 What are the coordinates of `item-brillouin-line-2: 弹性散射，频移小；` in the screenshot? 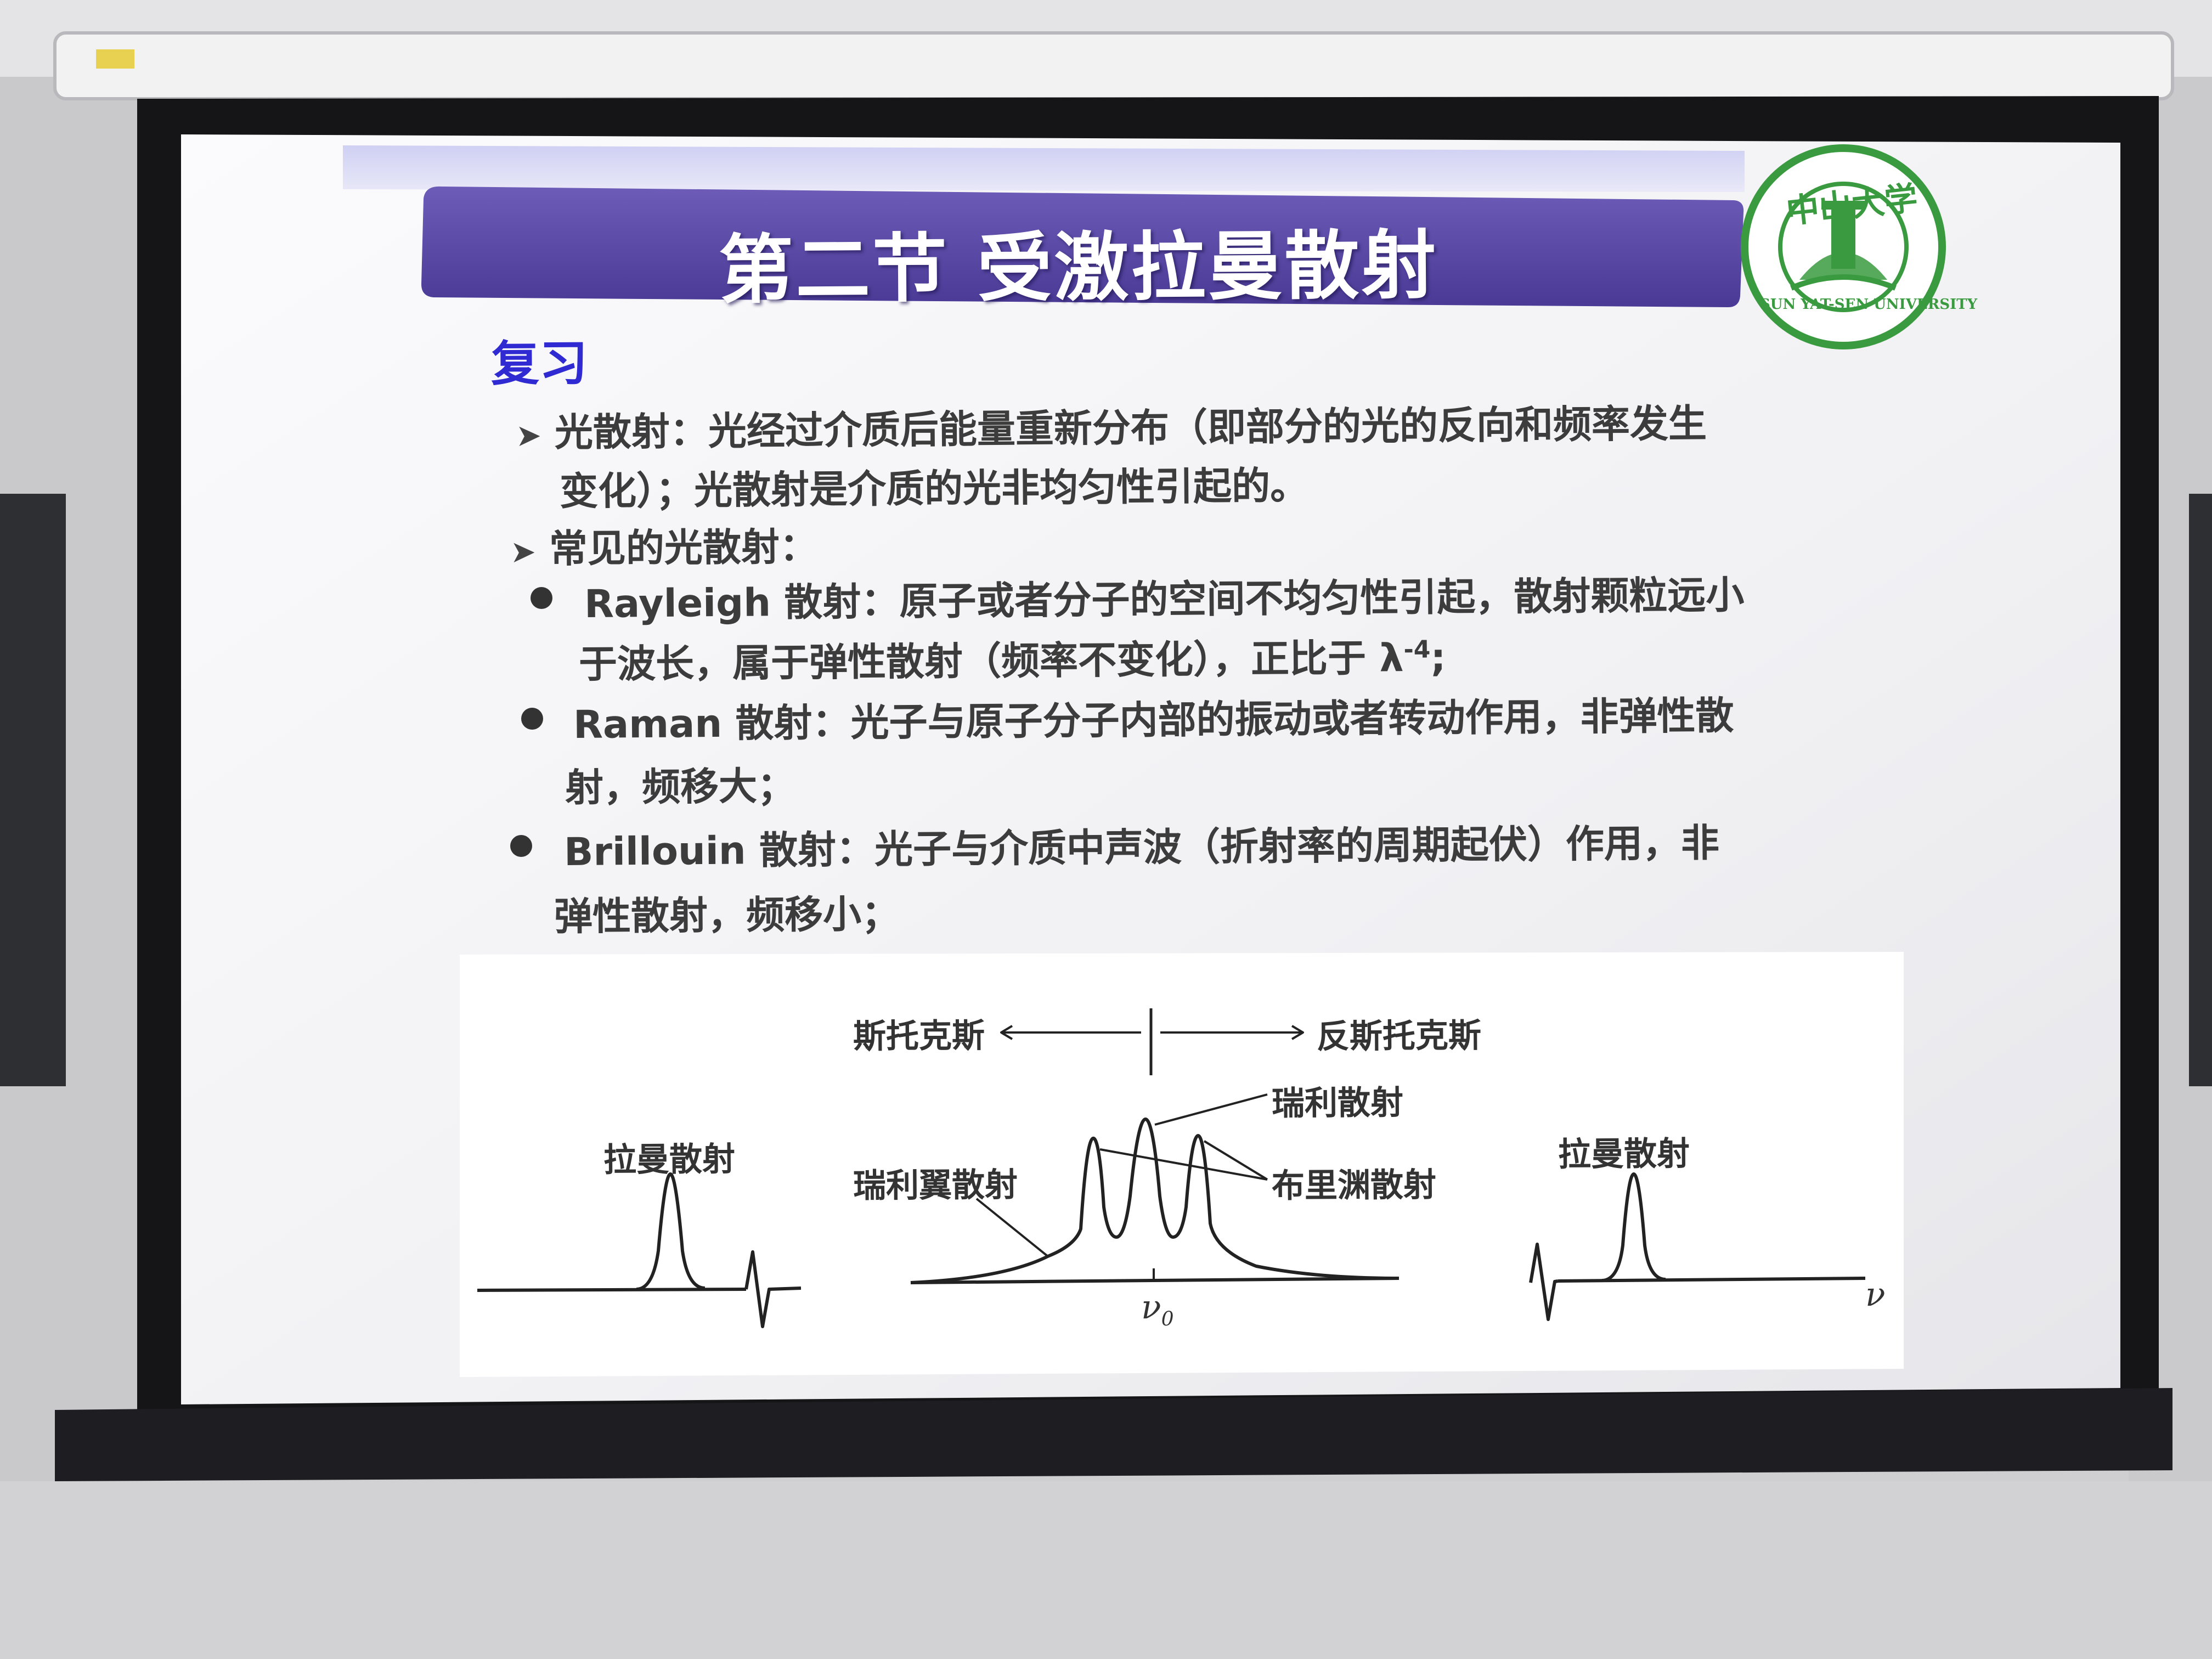 It's located at (727, 912).